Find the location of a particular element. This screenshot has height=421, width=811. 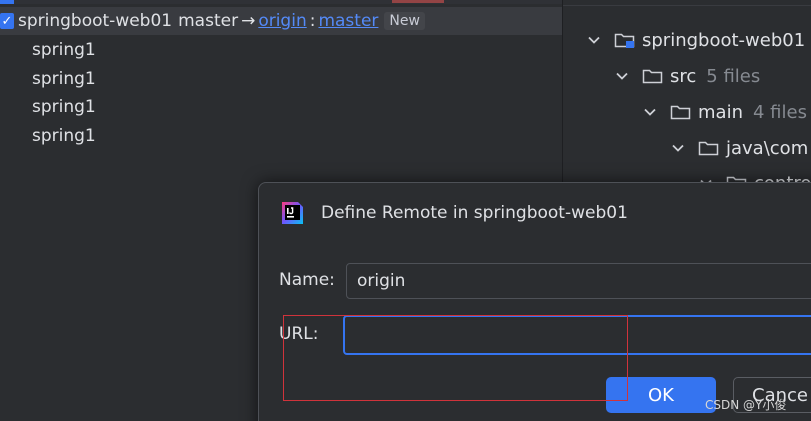

url-label: URL: is located at coordinates (299, 334).